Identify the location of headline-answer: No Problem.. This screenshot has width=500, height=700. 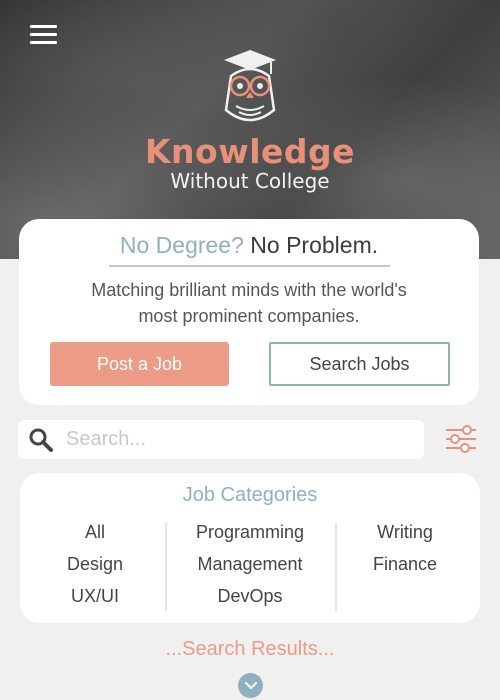
(314, 245).